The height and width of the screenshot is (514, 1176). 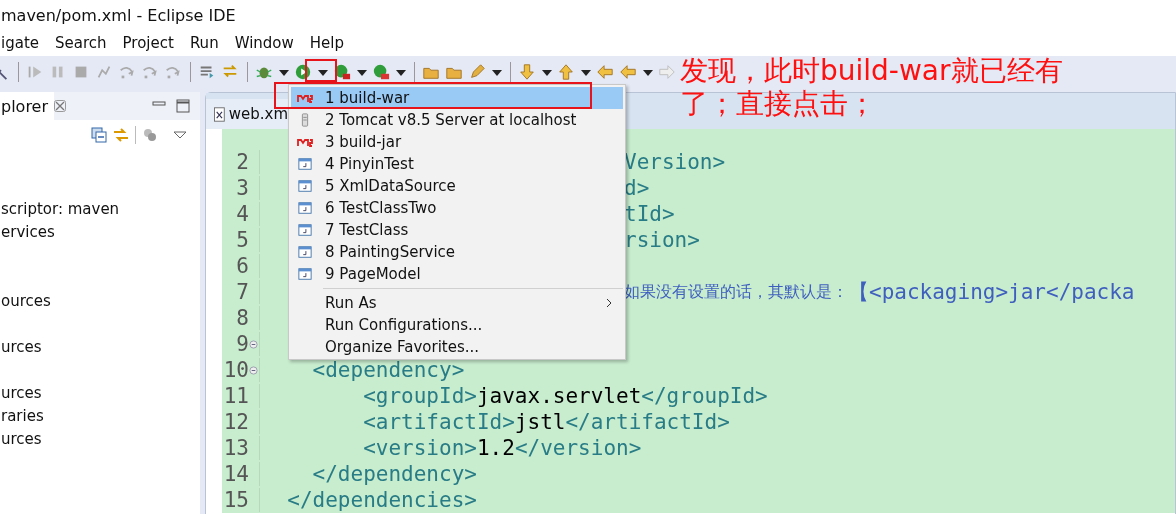 What do you see at coordinates (121, 135) in the screenshot?
I see `link-icon` at bounding box center [121, 135].